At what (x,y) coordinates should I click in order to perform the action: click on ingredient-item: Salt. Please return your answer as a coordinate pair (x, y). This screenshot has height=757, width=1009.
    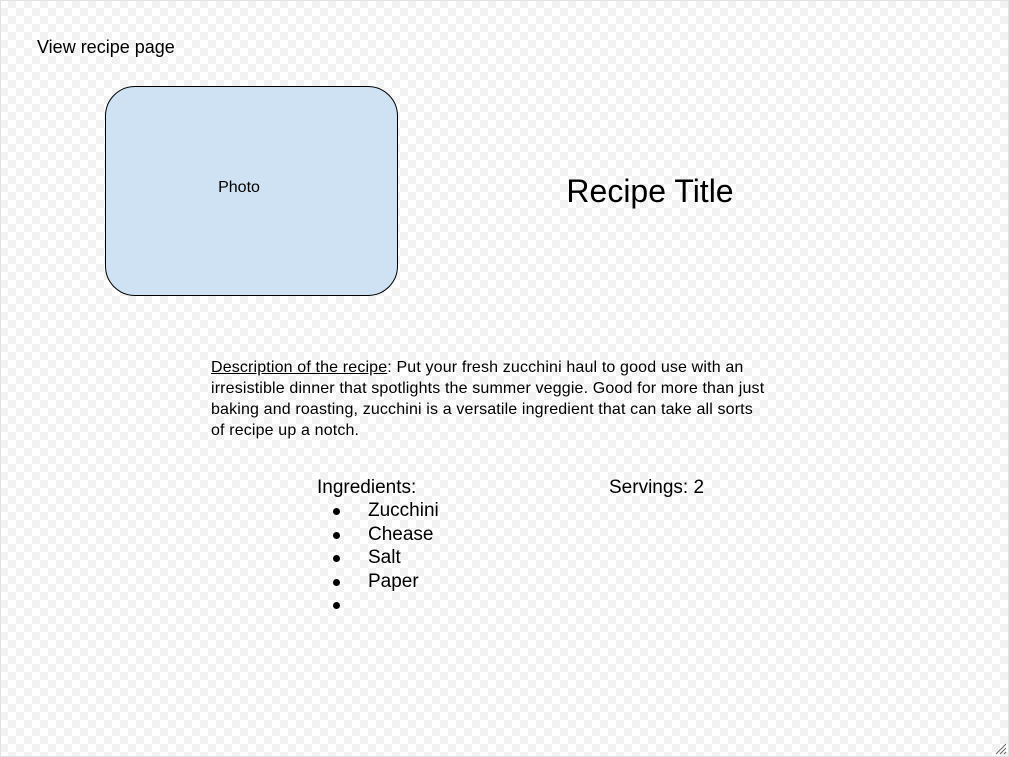
    Looking at the image, I should click on (378, 558).